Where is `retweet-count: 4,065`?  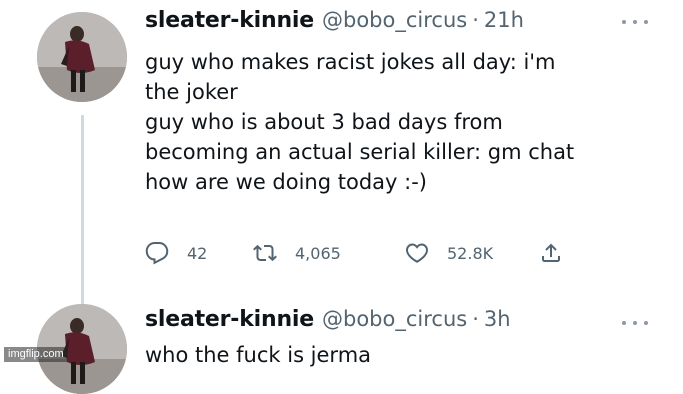
retweet-count: 4,065 is located at coordinates (318, 253).